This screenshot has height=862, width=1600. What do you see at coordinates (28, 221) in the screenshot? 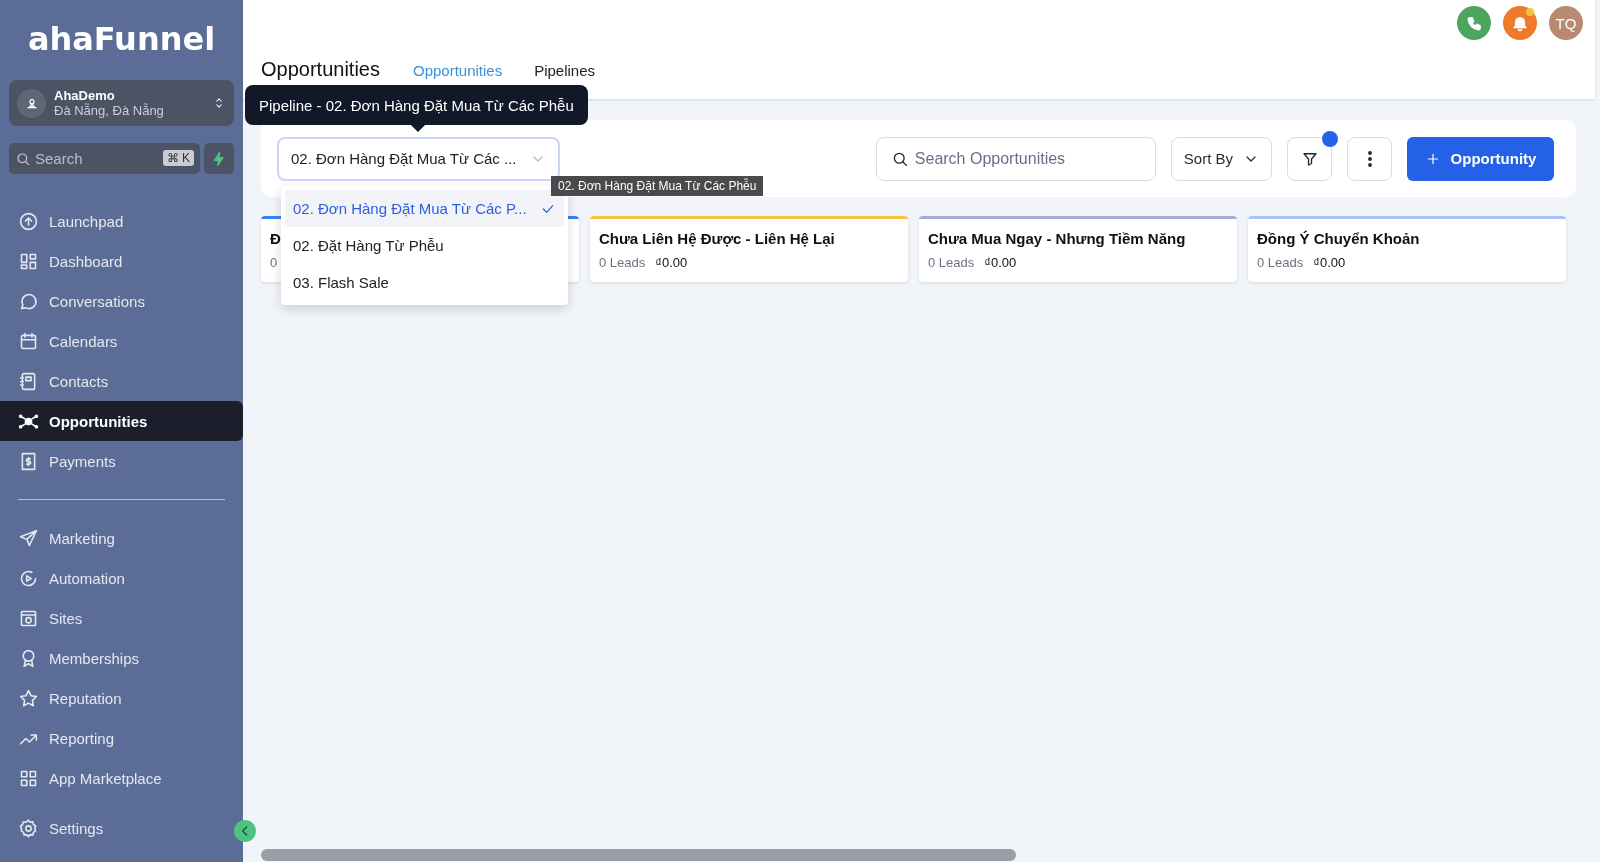
I see `upload-circle-icon` at bounding box center [28, 221].